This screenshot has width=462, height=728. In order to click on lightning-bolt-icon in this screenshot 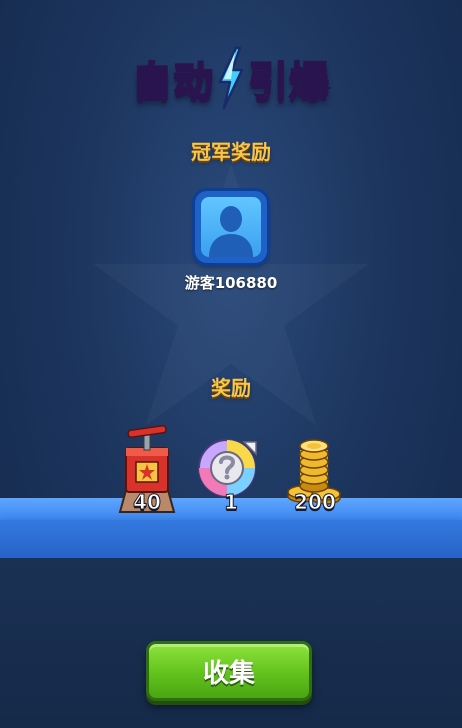, I will do `click(231, 78)`.